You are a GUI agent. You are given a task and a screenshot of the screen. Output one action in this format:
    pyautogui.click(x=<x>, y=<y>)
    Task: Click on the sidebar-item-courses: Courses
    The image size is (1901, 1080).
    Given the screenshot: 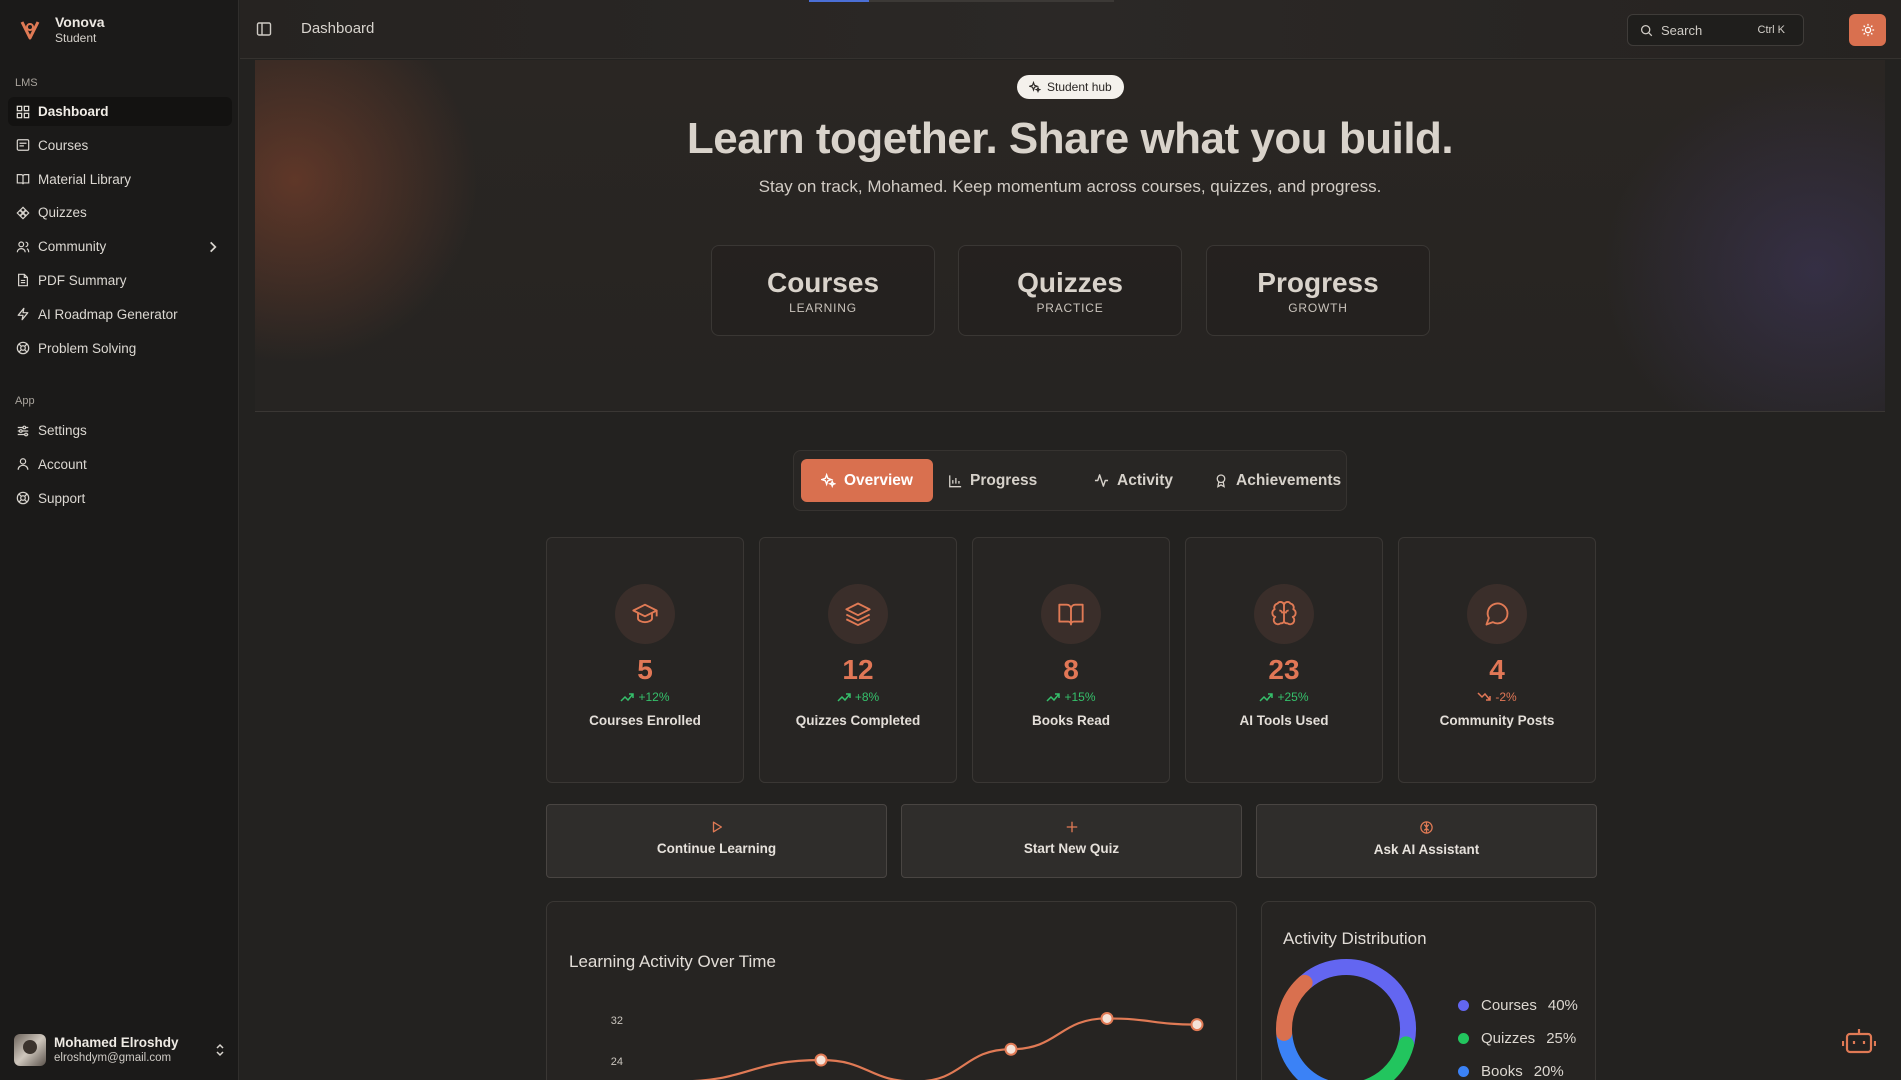 What is the action you would take?
    pyautogui.click(x=120, y=145)
    